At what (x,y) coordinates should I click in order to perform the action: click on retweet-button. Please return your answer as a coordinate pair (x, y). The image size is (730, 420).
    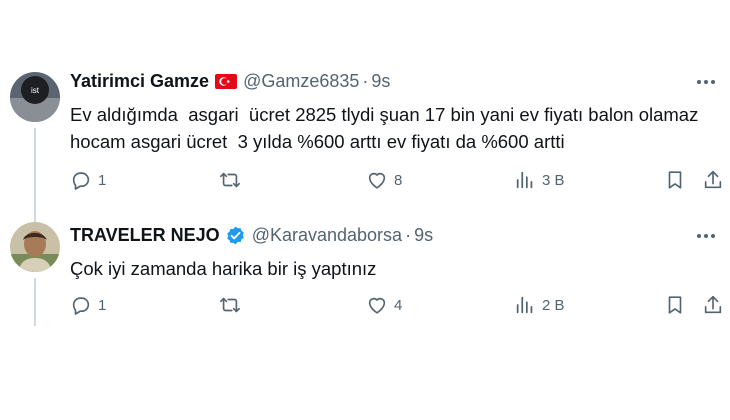
    Looking at the image, I should click on (233, 305).